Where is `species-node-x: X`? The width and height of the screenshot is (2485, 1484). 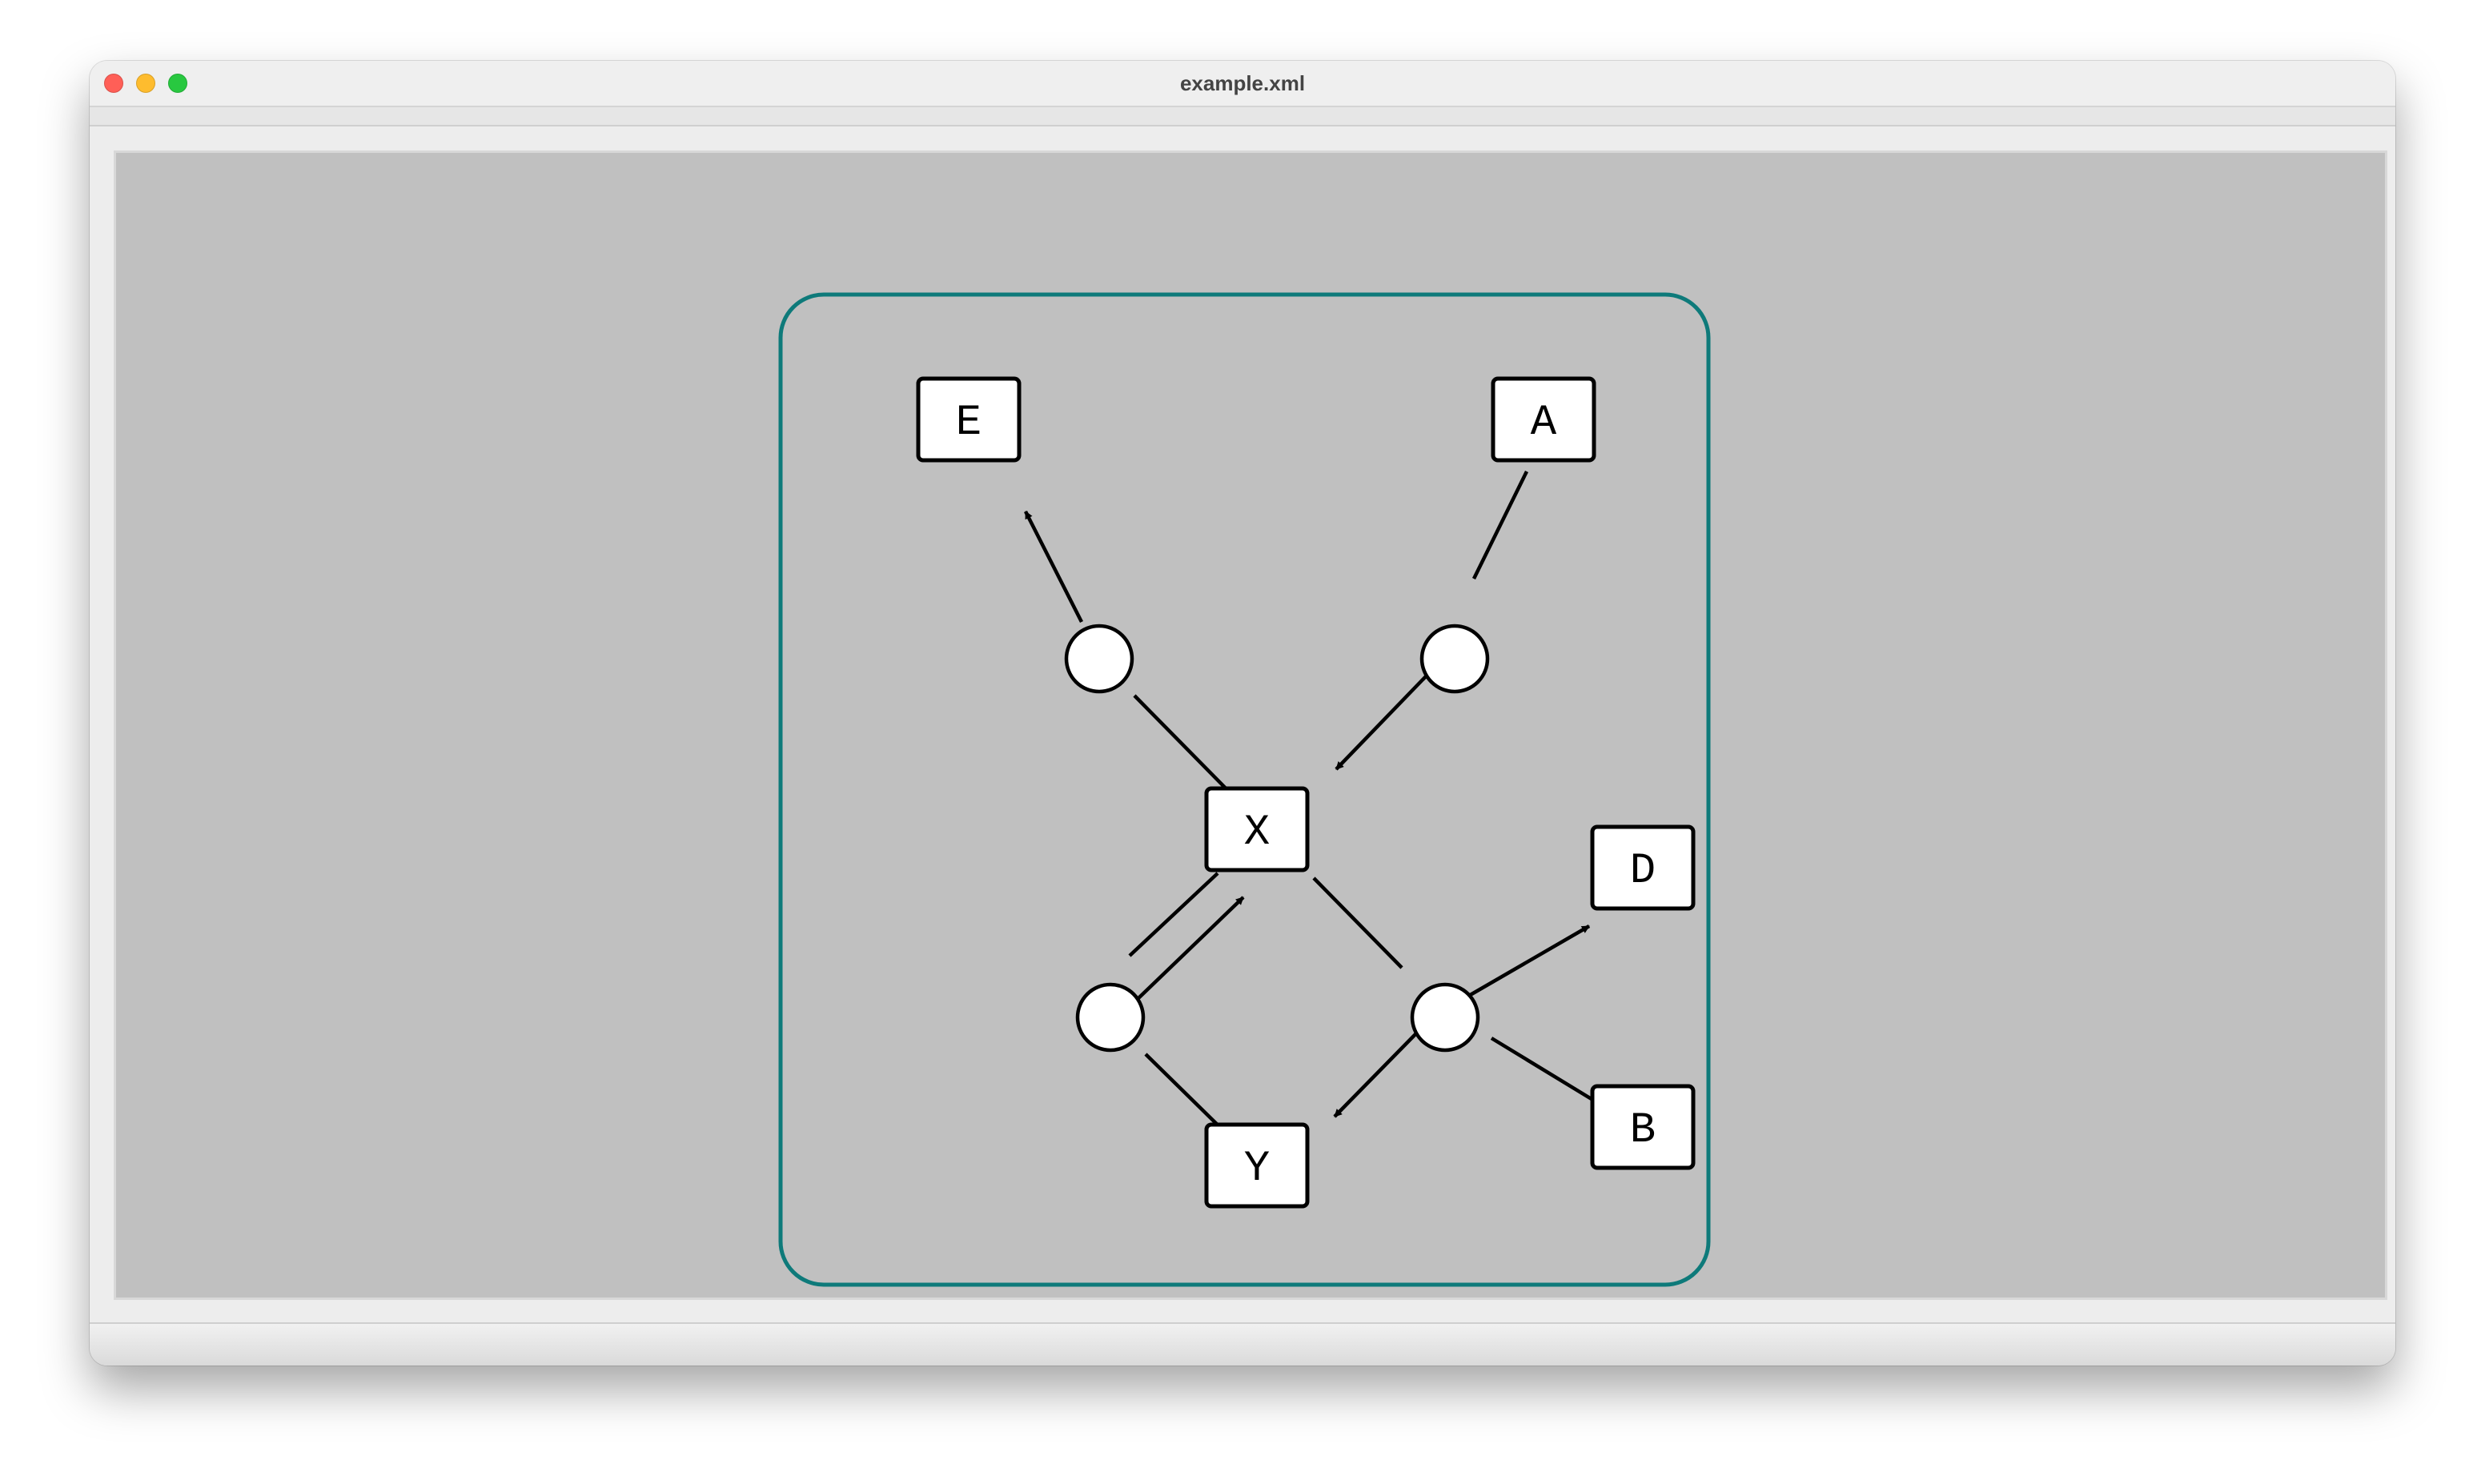
species-node-x: X is located at coordinates (1257, 829).